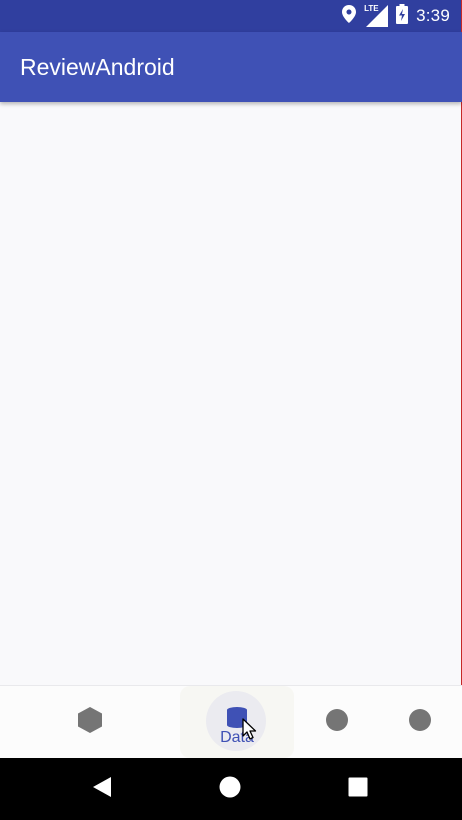 The height and width of the screenshot is (820, 462). Describe the element at coordinates (376, 15) in the screenshot. I see `signal-icon: LTE` at that location.